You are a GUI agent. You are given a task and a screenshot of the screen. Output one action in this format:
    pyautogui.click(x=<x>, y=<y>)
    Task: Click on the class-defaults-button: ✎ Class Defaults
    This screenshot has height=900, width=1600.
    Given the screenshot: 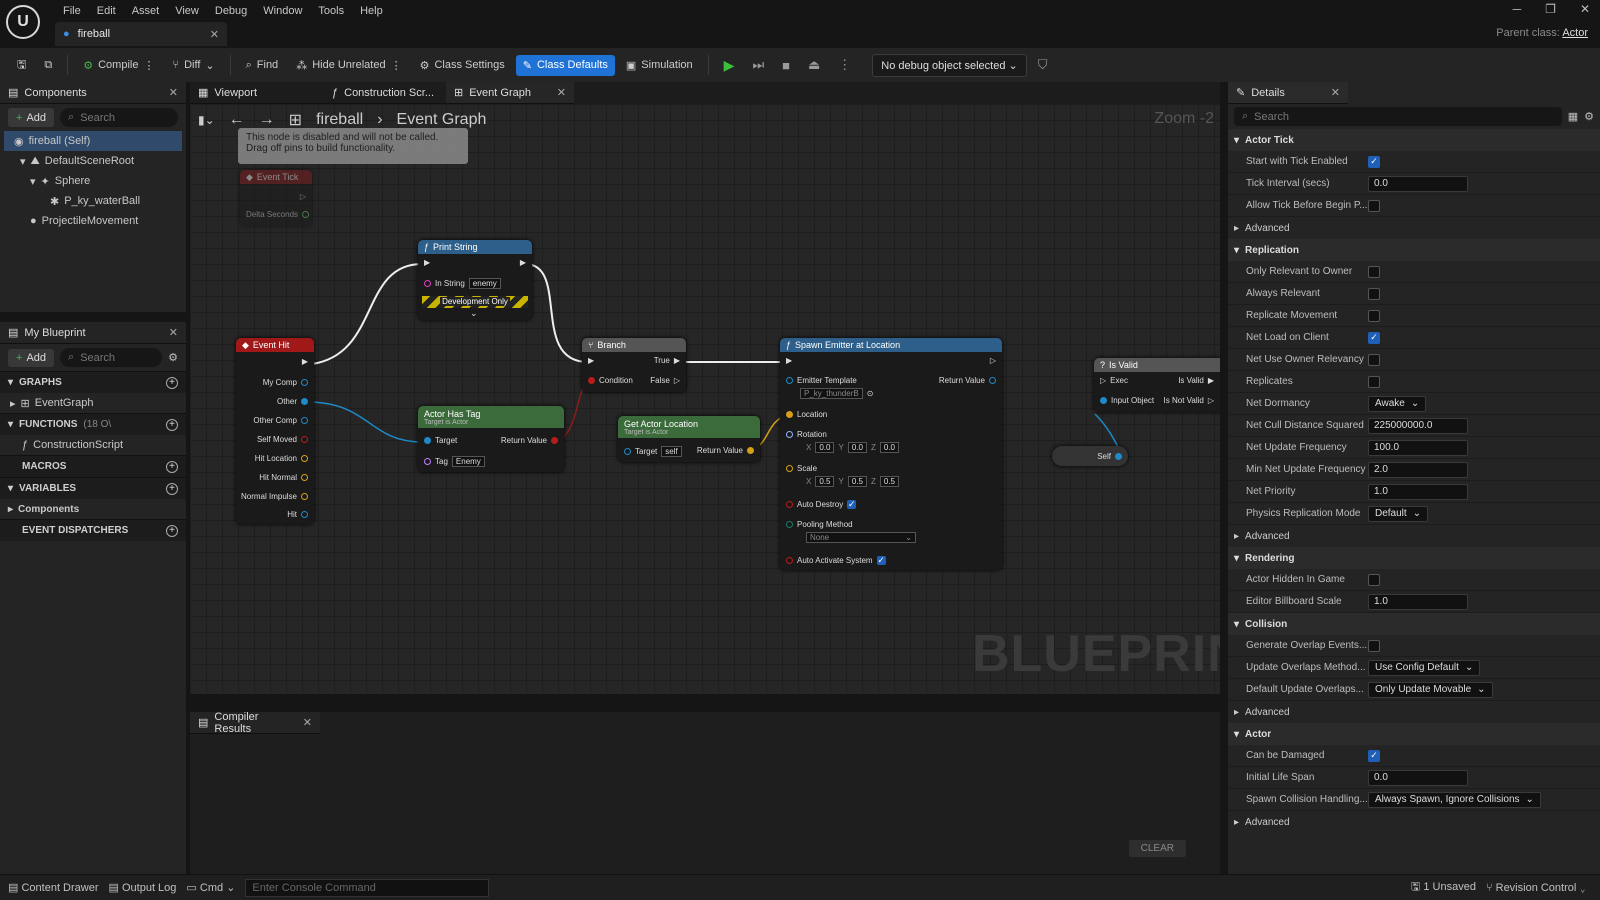 What is the action you would take?
    pyautogui.click(x=565, y=65)
    